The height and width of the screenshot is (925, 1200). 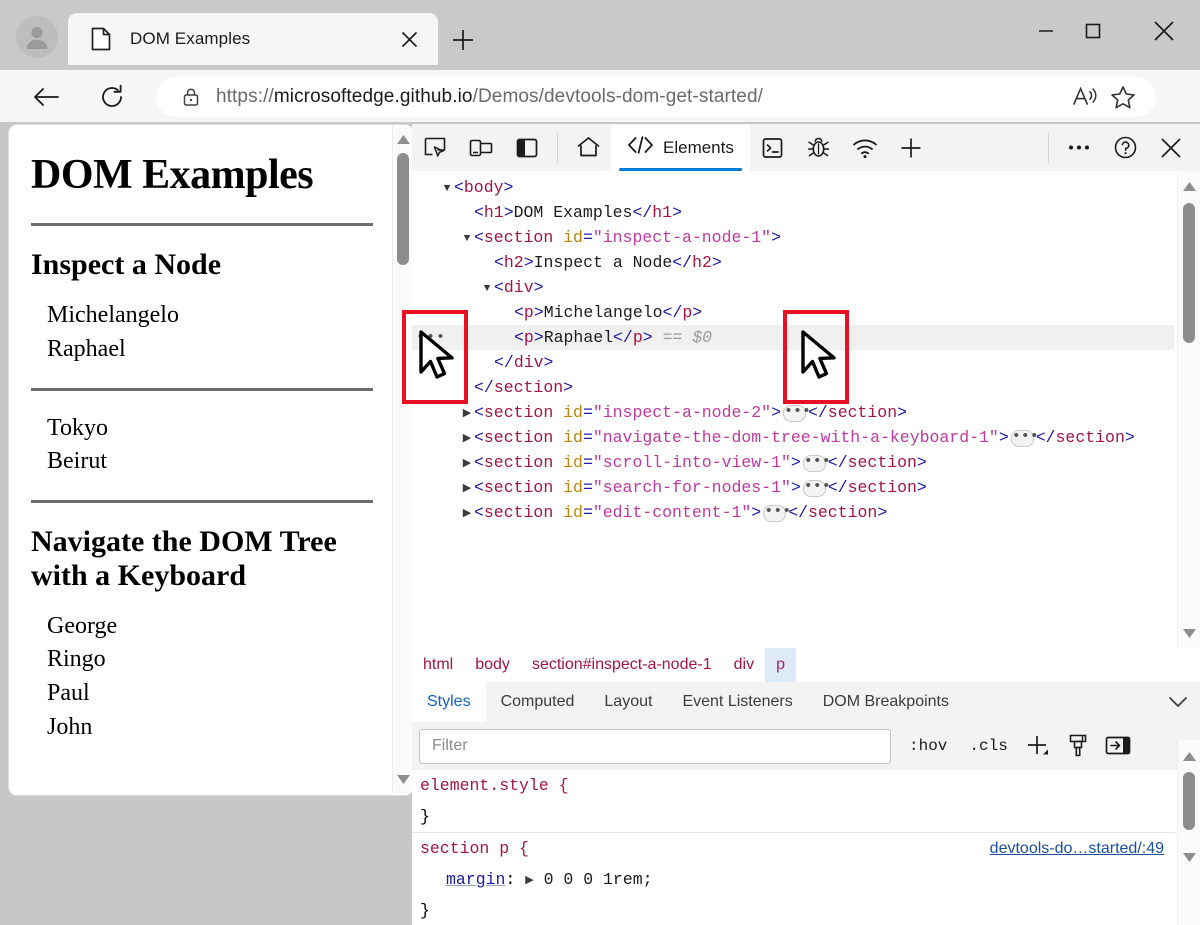 What do you see at coordinates (253, 39) in the screenshot?
I see `browser-tab: DOM Examples` at bounding box center [253, 39].